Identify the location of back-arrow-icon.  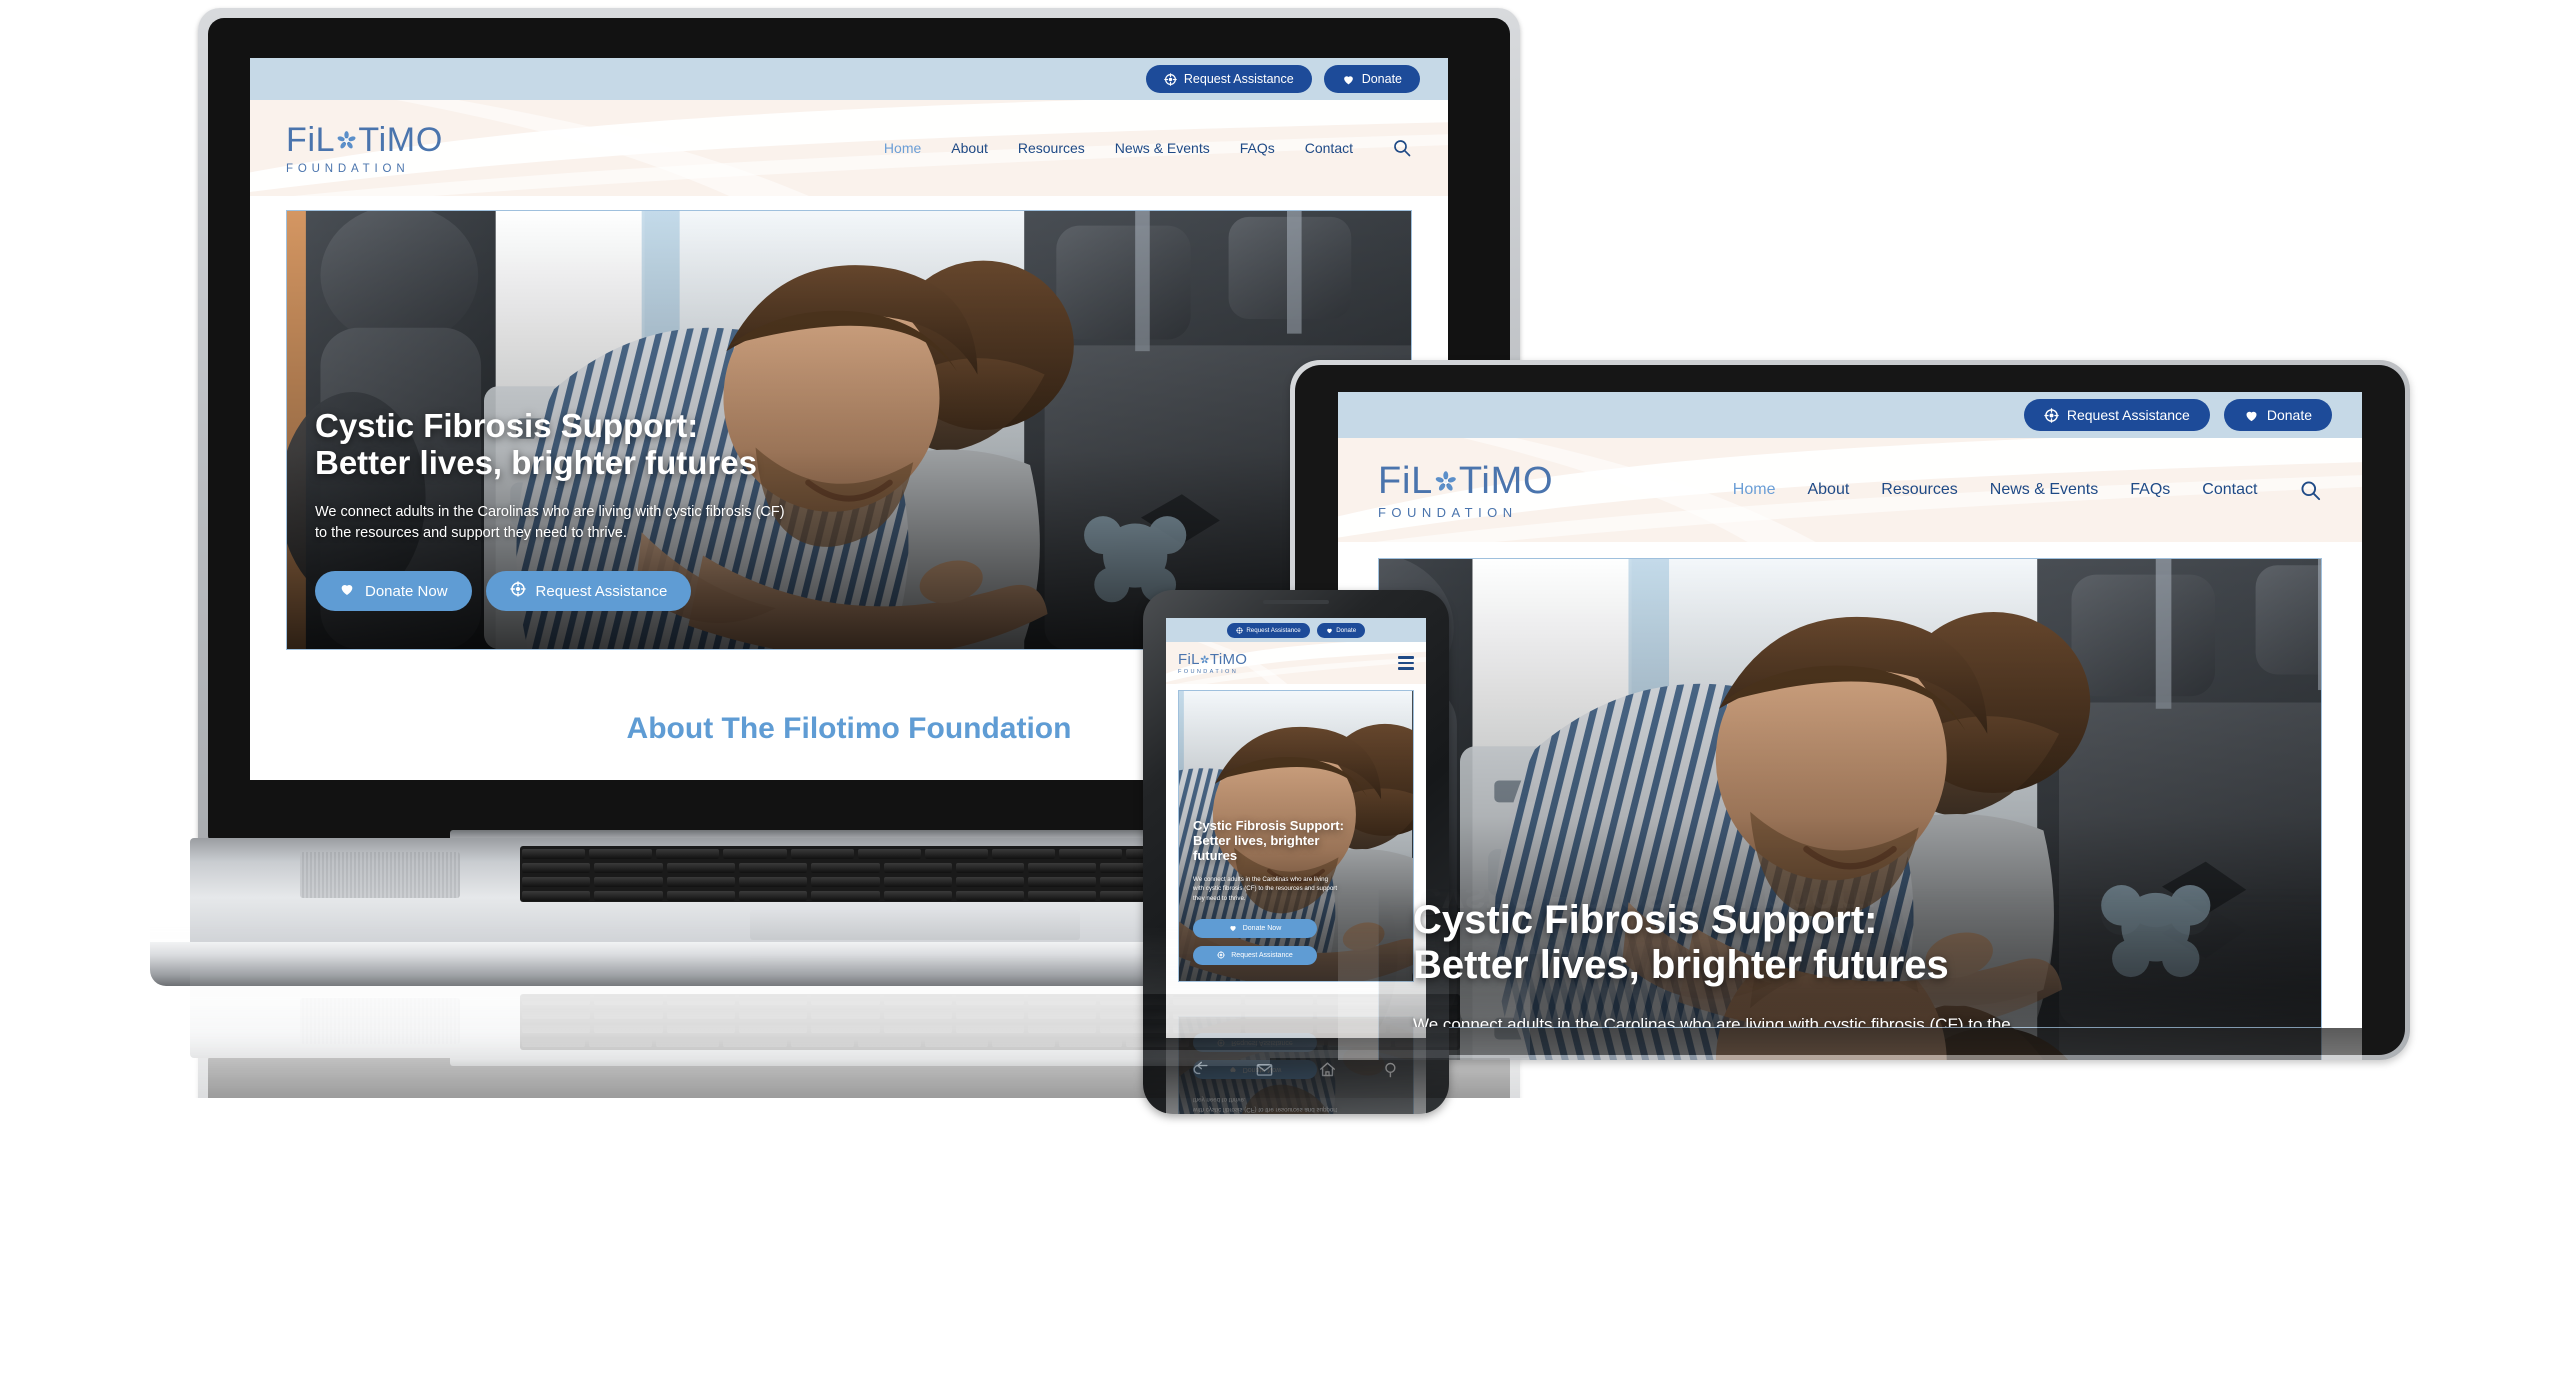
(1200, 1069).